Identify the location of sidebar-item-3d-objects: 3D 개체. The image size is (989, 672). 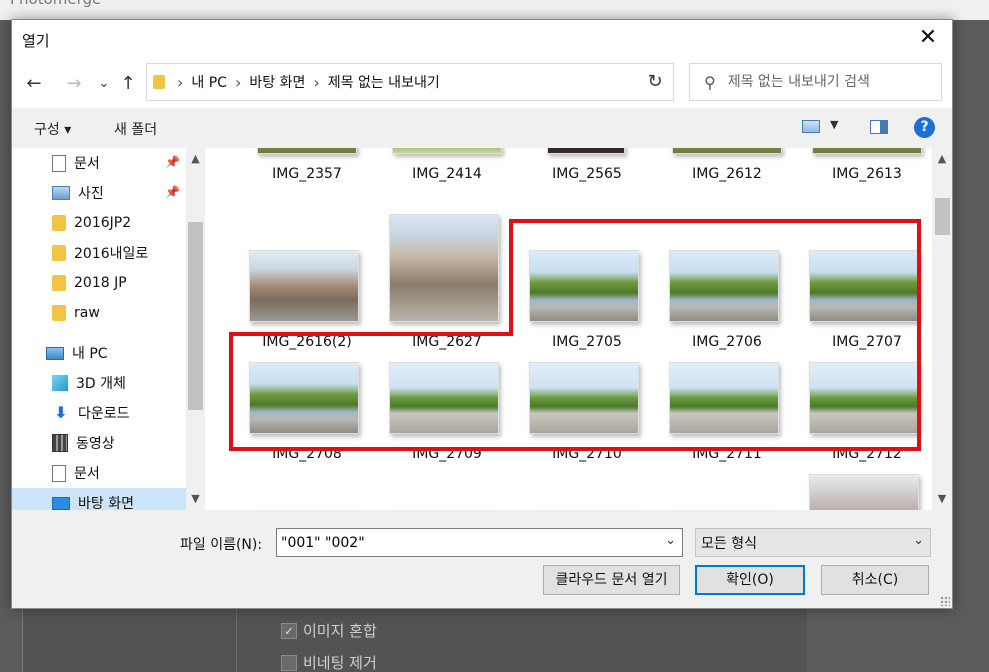
(99, 383).